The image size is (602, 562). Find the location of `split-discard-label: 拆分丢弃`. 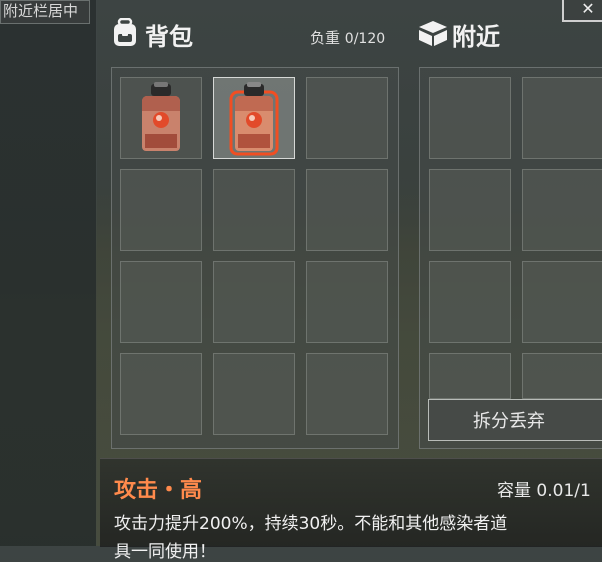

split-discard-label: 拆分丢弃 is located at coordinates (509, 421).